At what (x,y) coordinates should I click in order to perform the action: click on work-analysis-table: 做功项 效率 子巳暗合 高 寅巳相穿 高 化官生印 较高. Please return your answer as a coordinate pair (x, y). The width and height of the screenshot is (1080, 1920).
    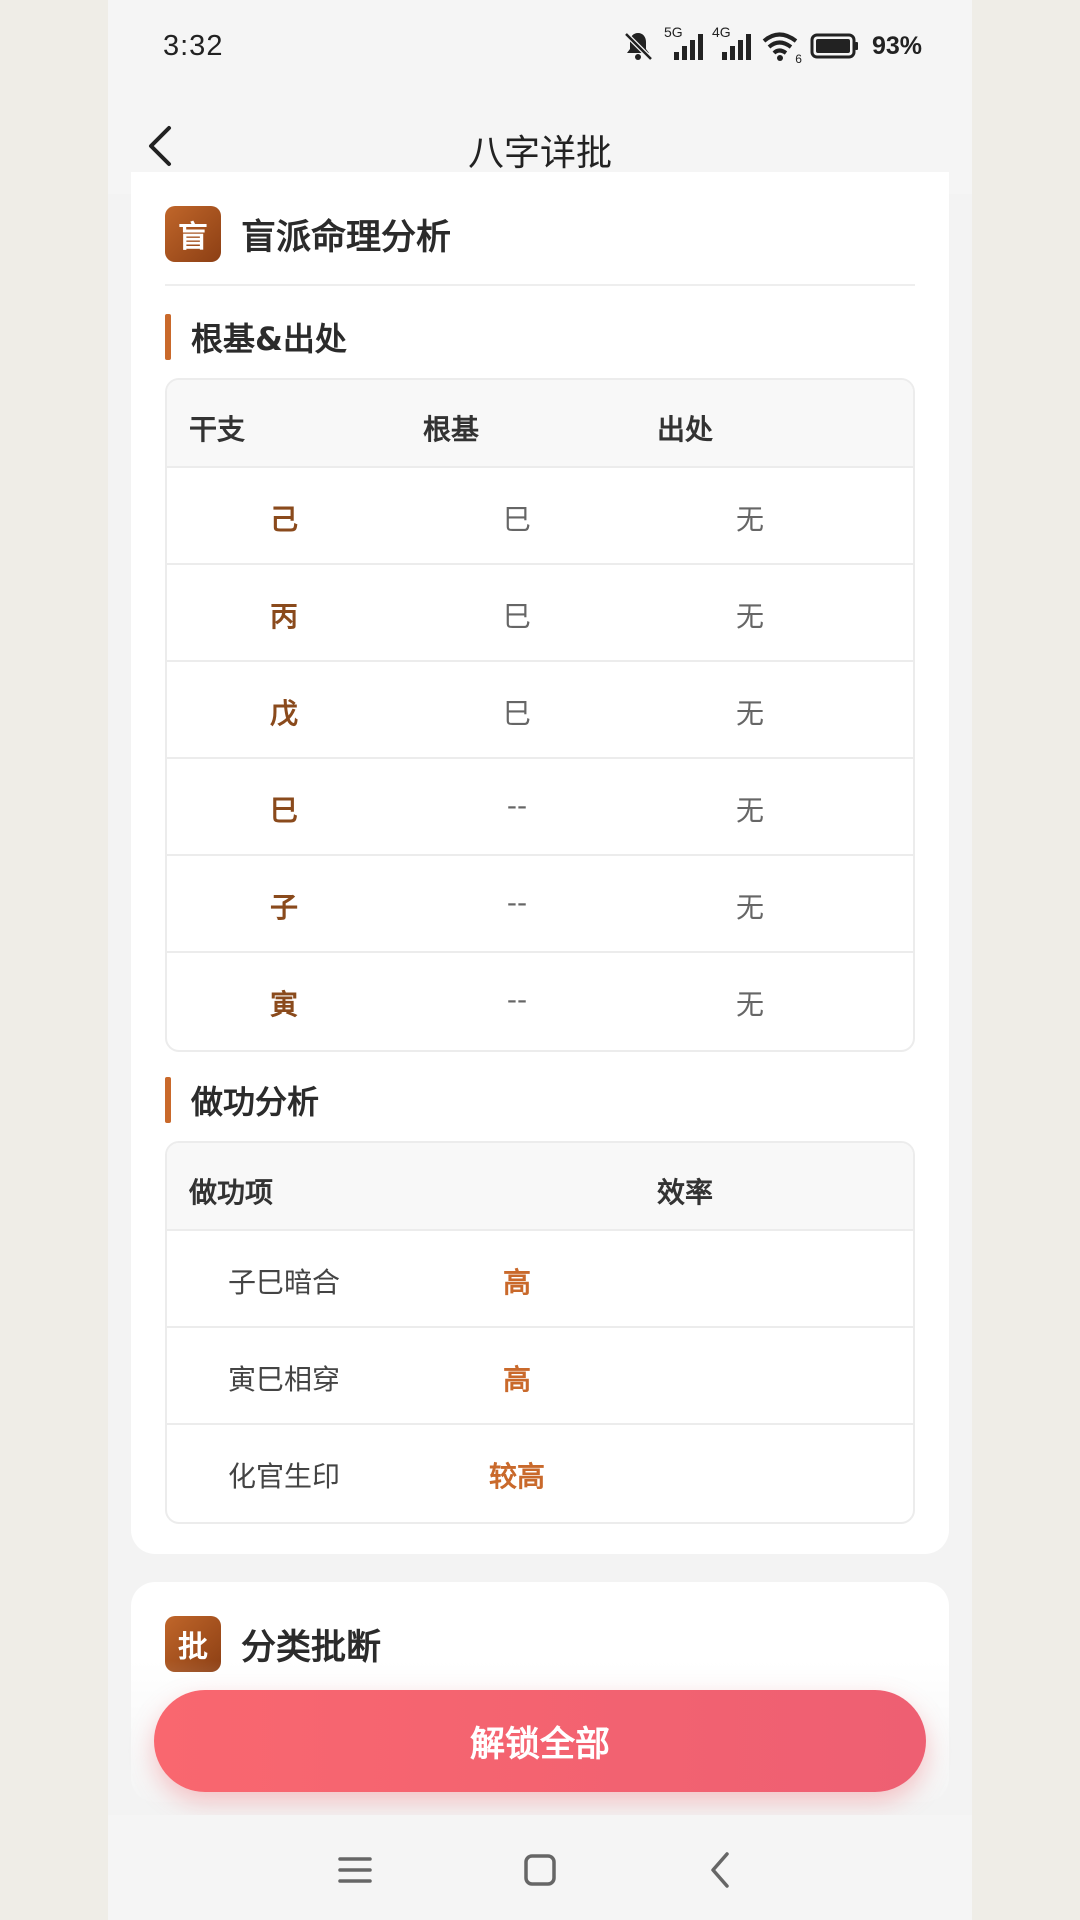
    Looking at the image, I should click on (540, 1332).